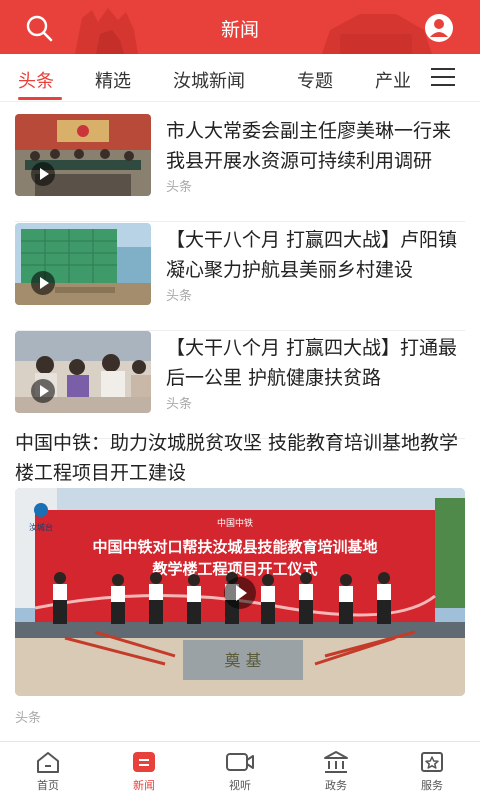 The image size is (480, 800). What do you see at coordinates (336, 774) in the screenshot?
I see `nav-government: 政务` at bounding box center [336, 774].